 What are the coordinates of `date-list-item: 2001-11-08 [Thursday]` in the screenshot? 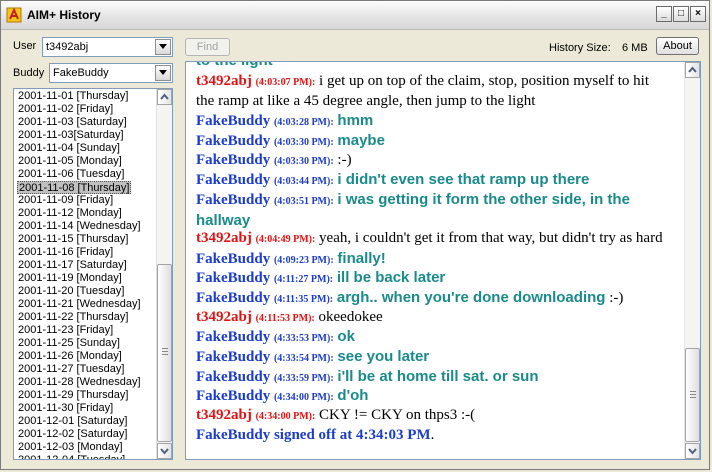 It's located at (74, 187).